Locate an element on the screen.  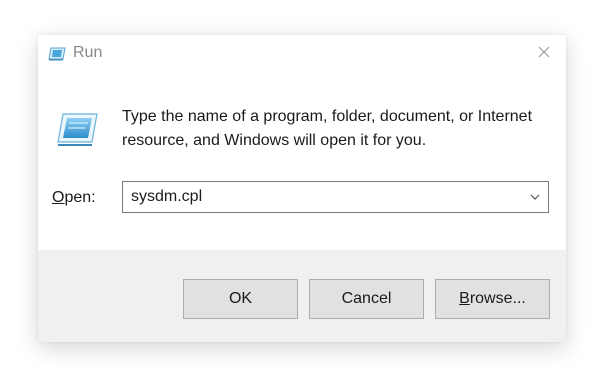
cancel-button: Cancel is located at coordinates (366, 299).